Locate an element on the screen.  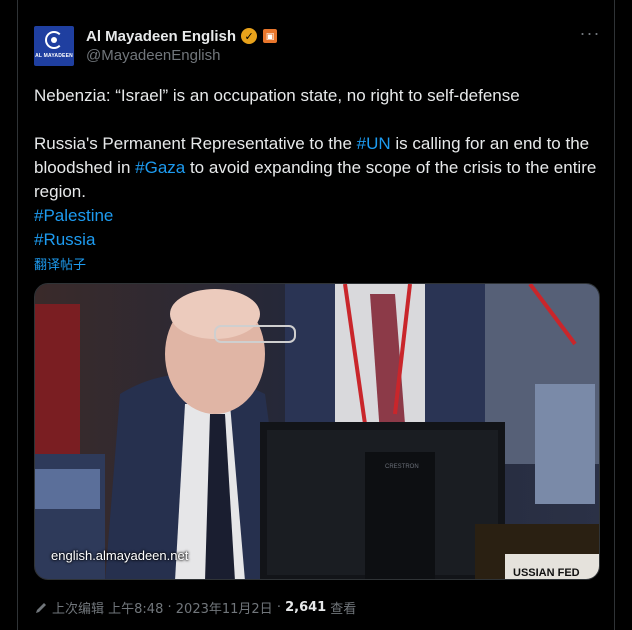
edited-label: 上次编辑 is located at coordinates (78, 607).